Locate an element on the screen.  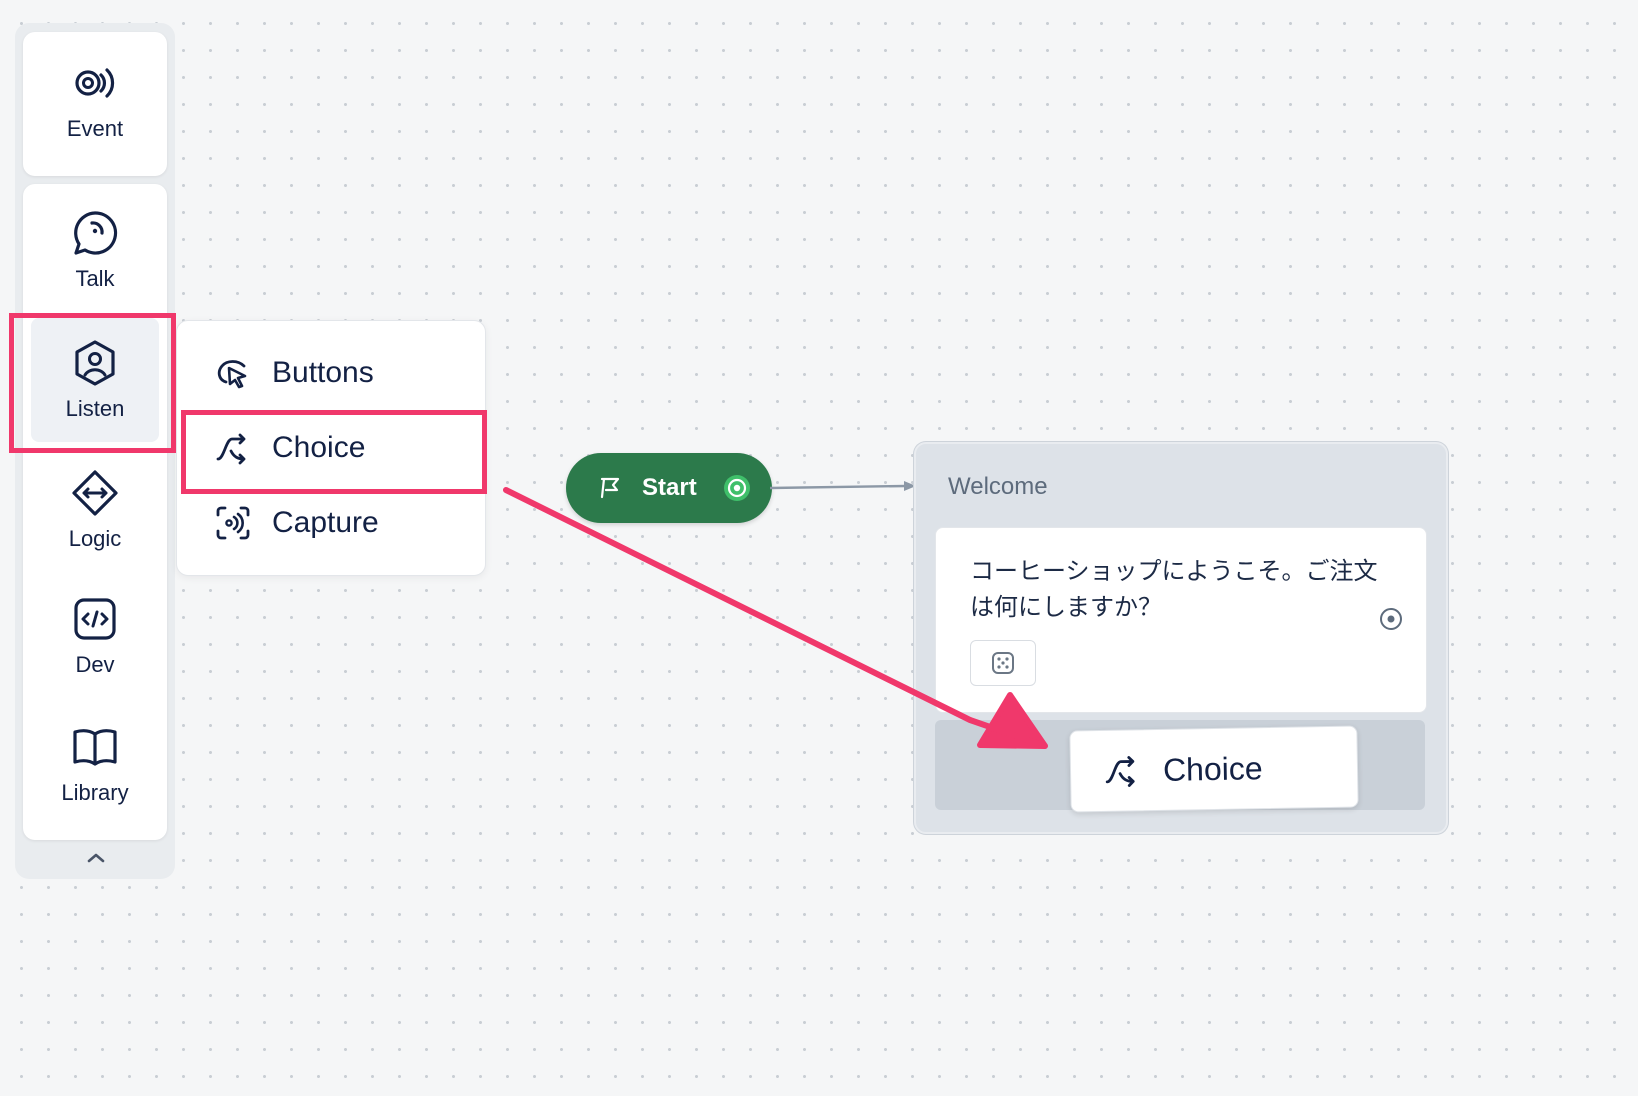
start-node: Start is located at coordinates (669, 488).